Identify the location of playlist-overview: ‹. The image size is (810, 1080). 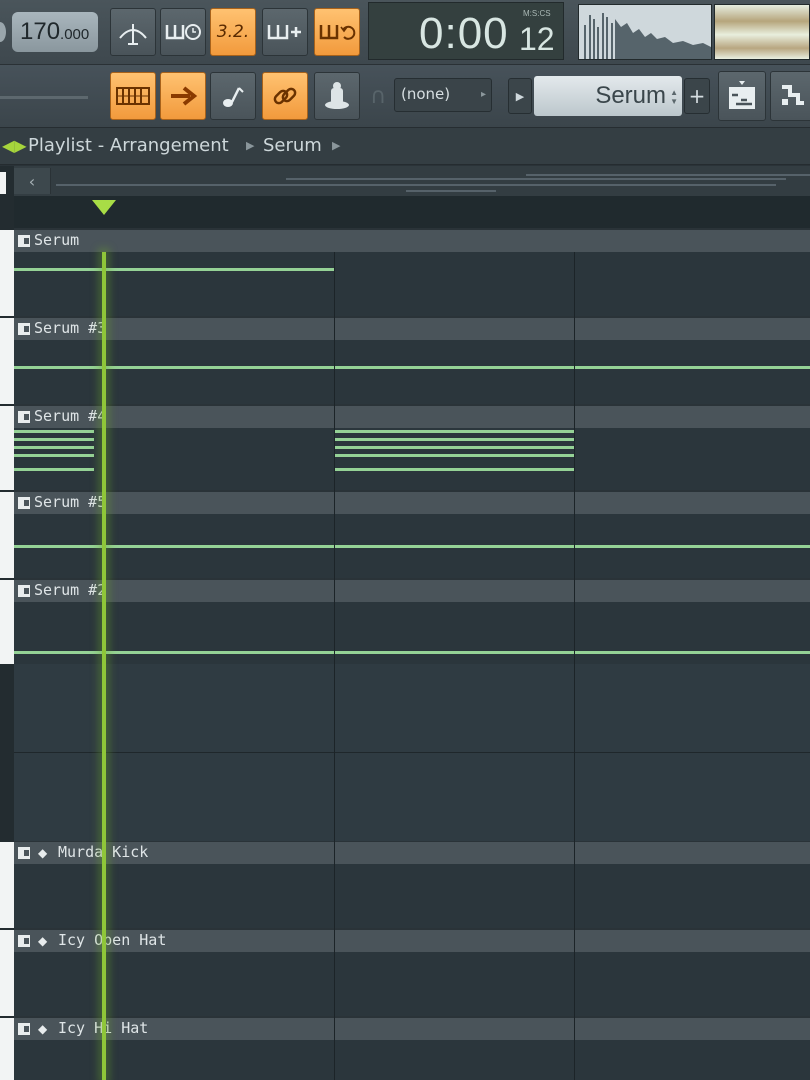
(405, 181).